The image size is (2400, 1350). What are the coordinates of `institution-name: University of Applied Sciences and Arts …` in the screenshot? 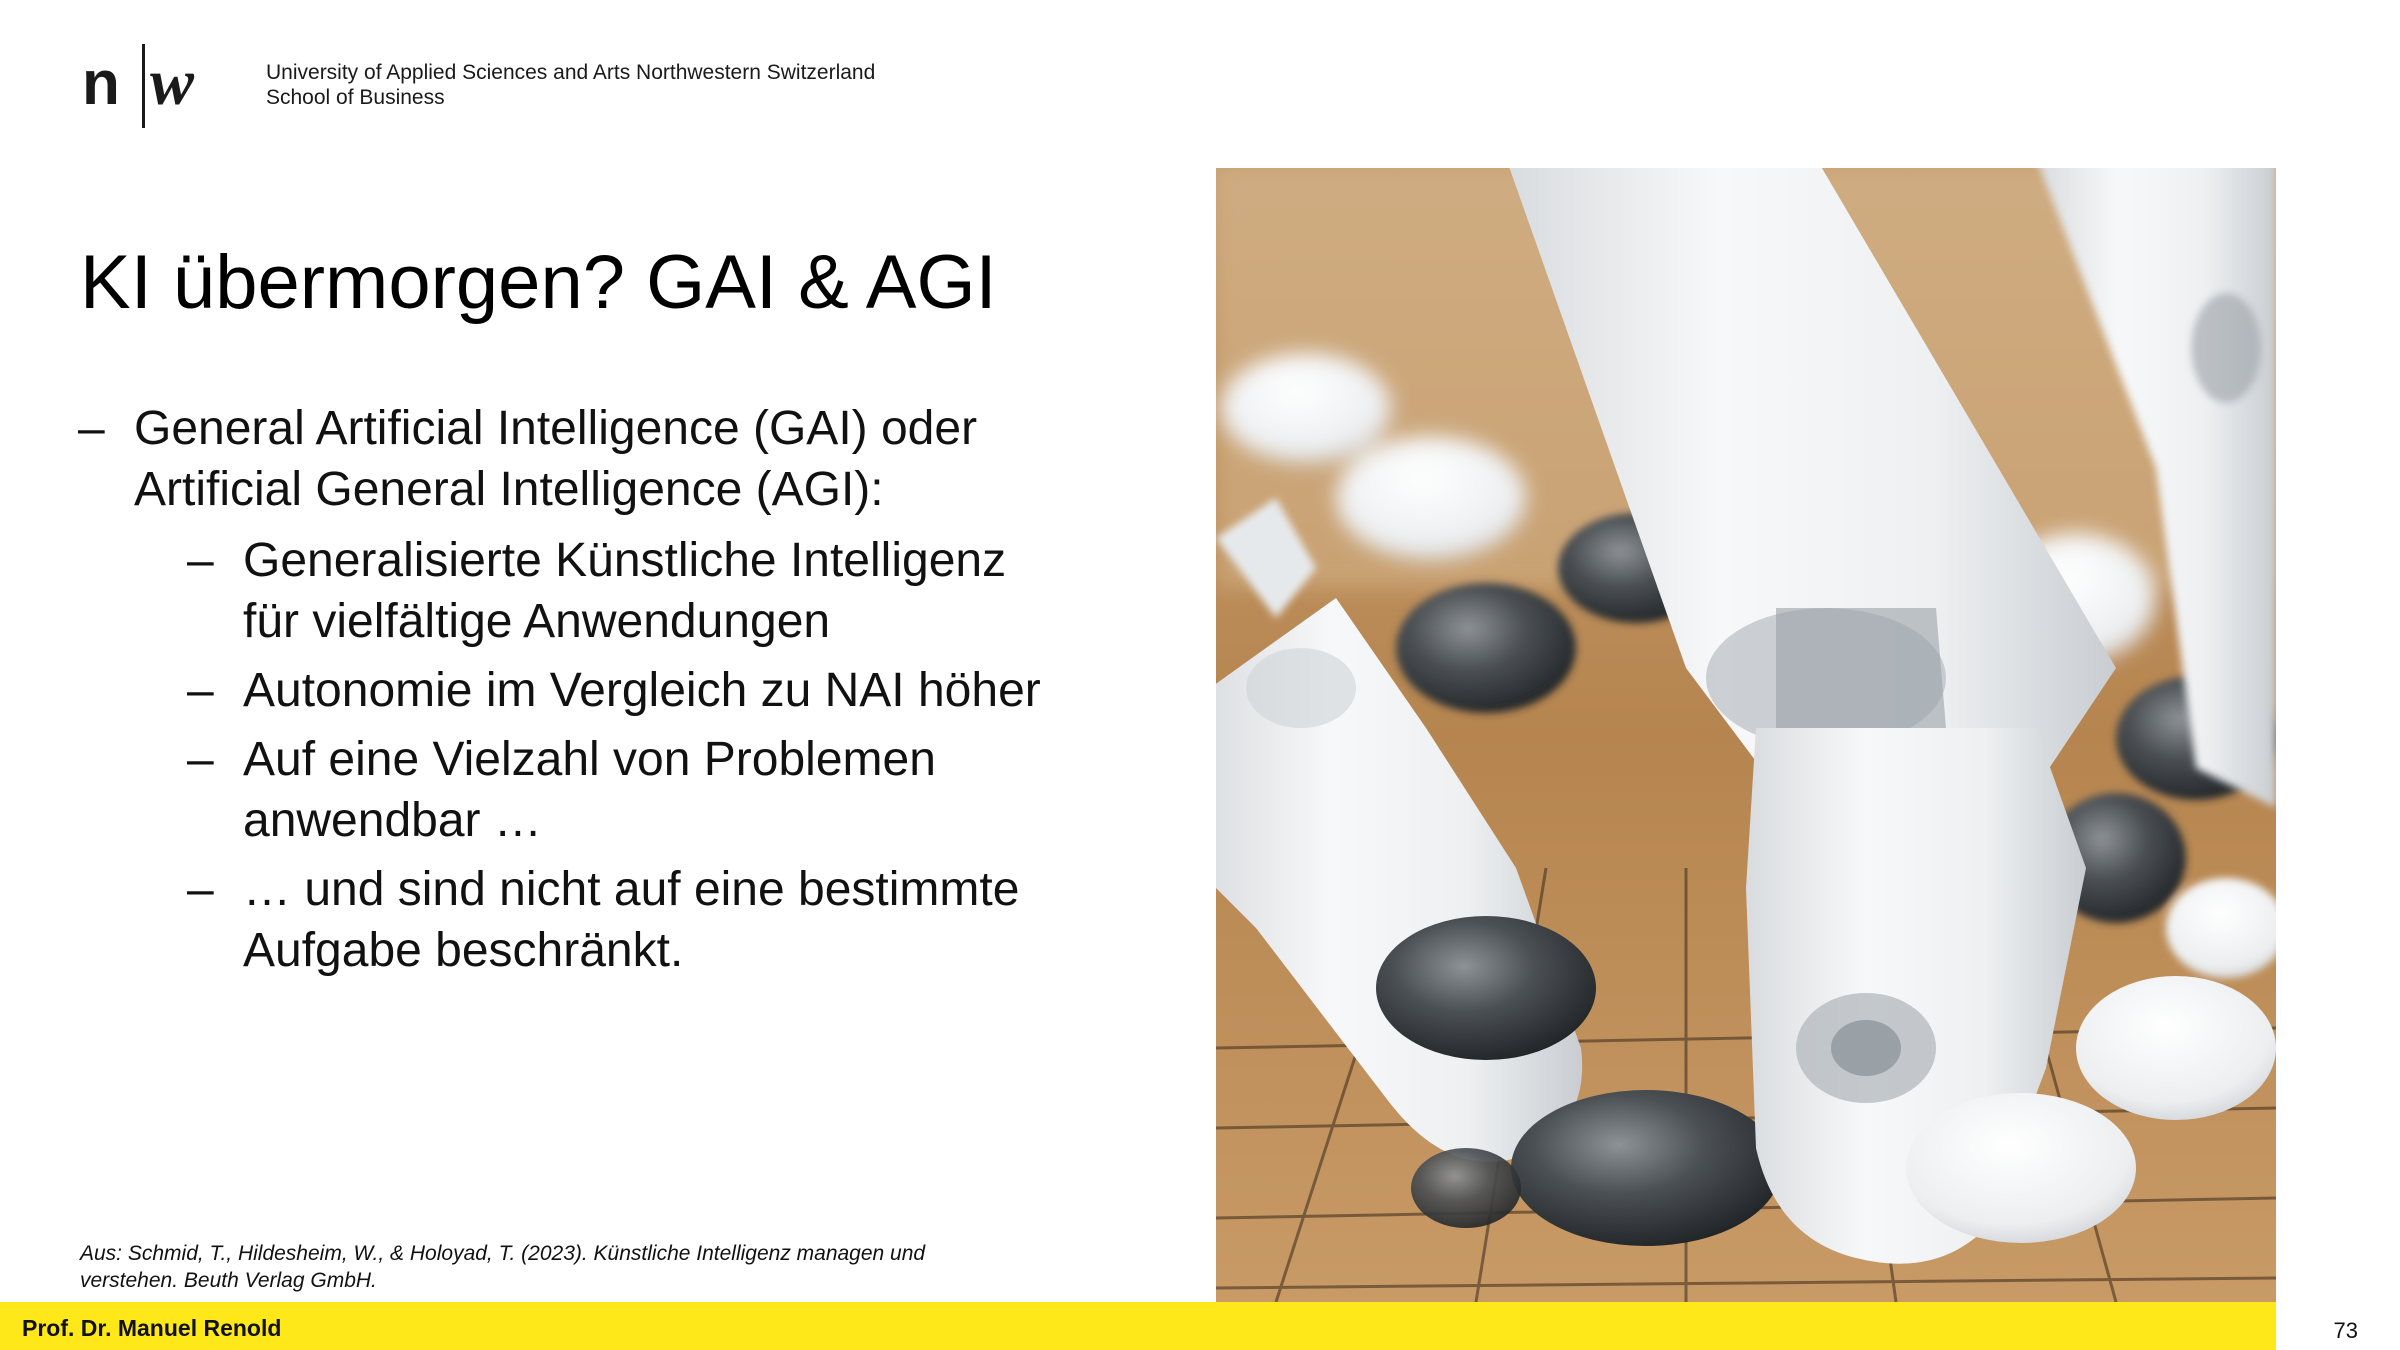 It's located at (570, 85).